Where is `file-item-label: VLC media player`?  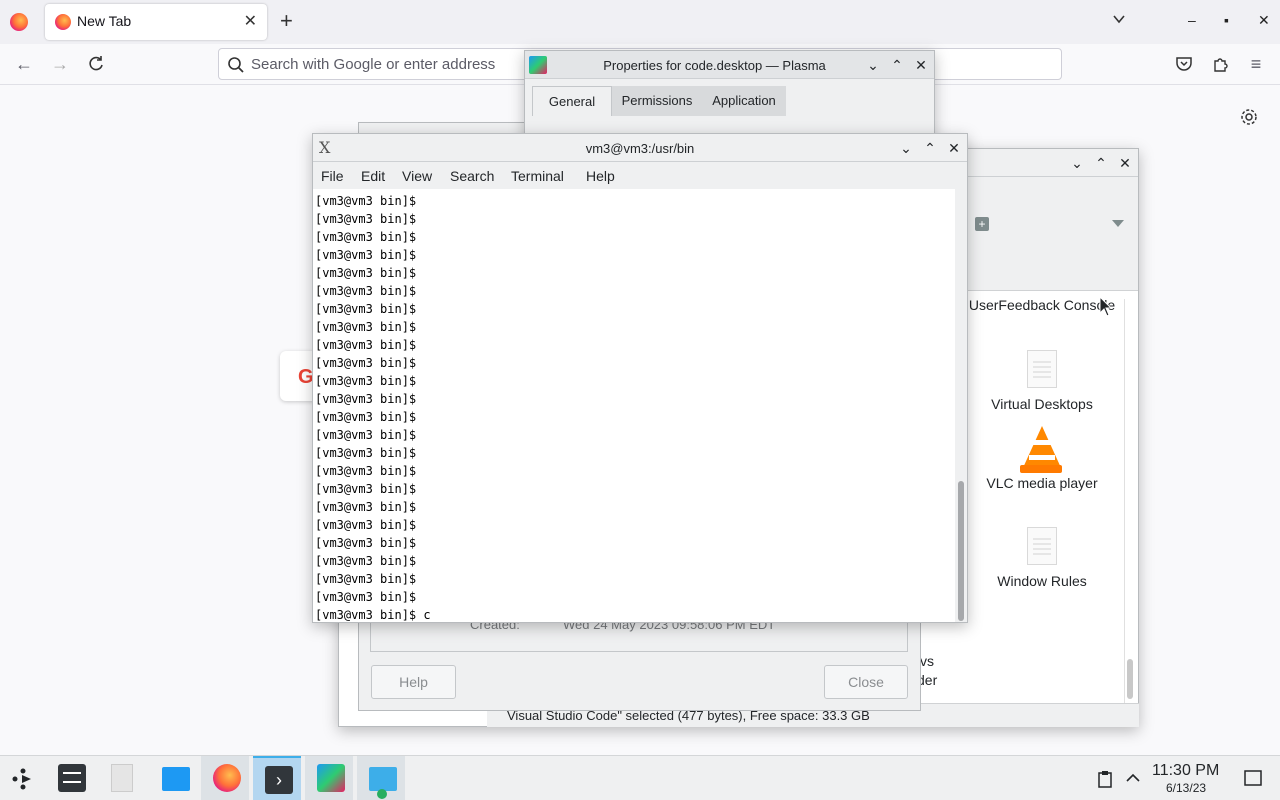 file-item-label: VLC media player is located at coordinates (1042, 483).